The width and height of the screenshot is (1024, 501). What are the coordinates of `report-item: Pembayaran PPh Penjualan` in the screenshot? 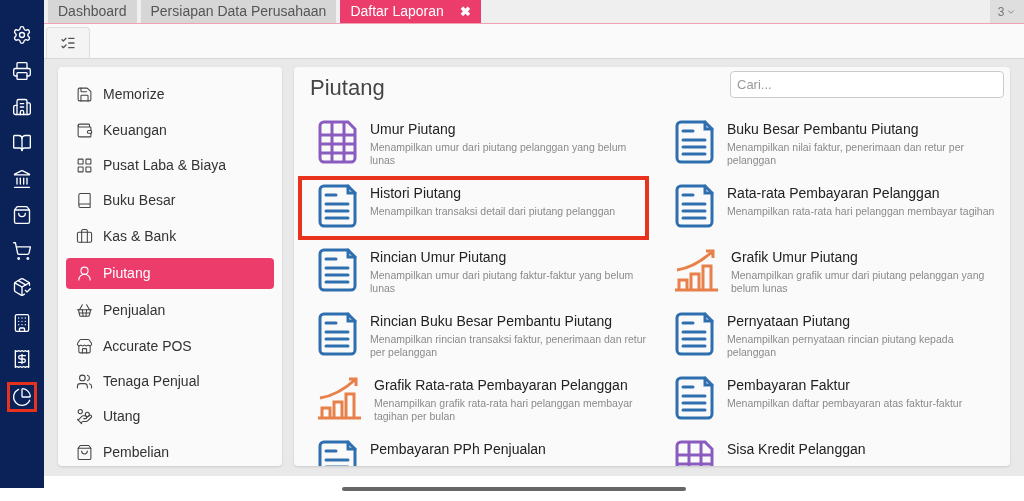 It's located at (473, 450).